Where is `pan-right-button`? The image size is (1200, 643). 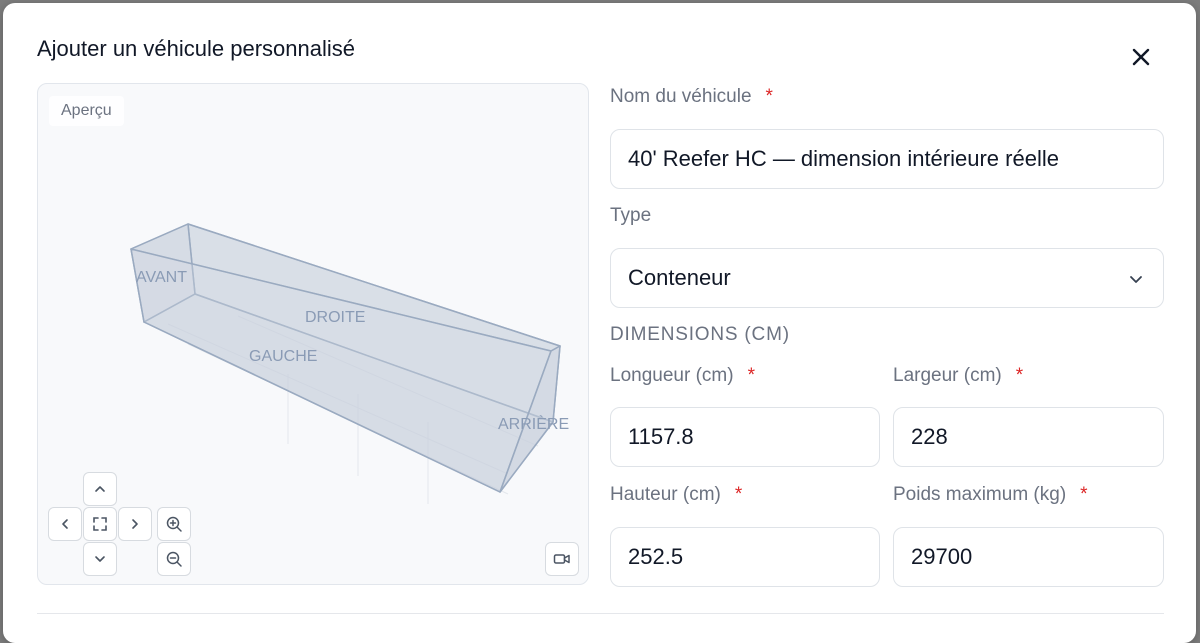
pan-right-button is located at coordinates (135, 524).